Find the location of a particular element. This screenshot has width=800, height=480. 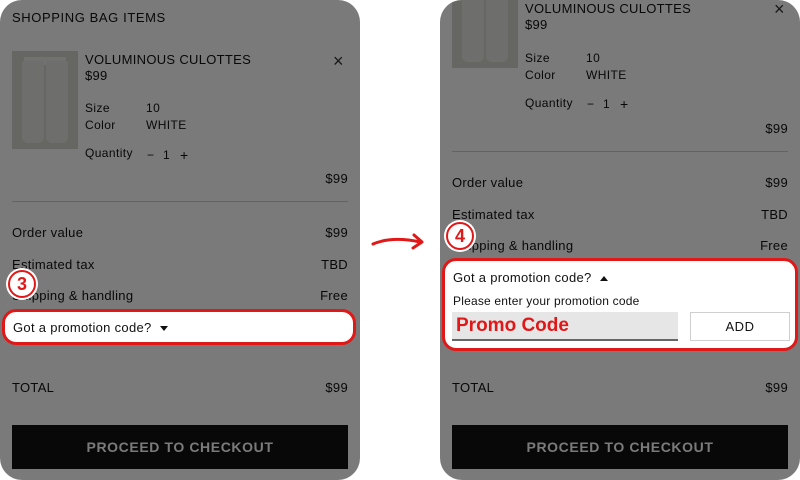

promo-prompt: Please enter your promotion code is located at coordinates (546, 301).